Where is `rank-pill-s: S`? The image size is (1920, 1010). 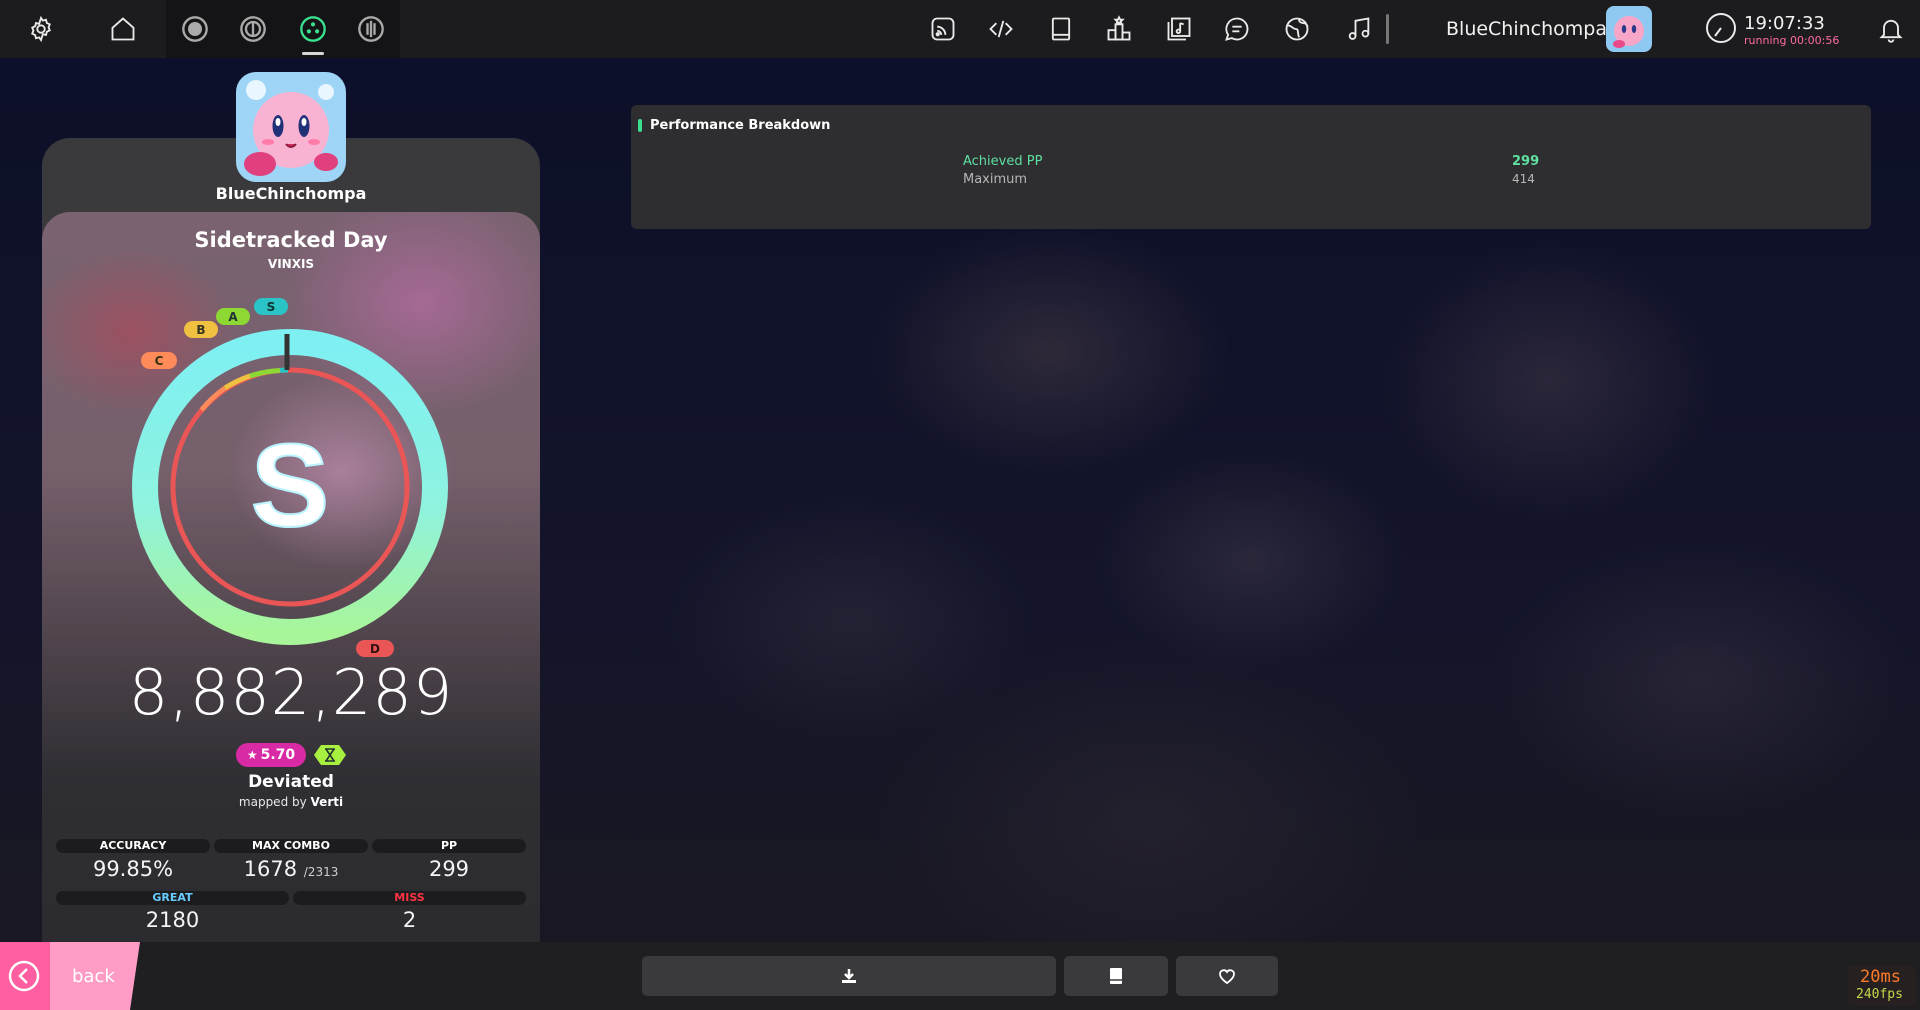
rank-pill-s: S is located at coordinates (271, 306).